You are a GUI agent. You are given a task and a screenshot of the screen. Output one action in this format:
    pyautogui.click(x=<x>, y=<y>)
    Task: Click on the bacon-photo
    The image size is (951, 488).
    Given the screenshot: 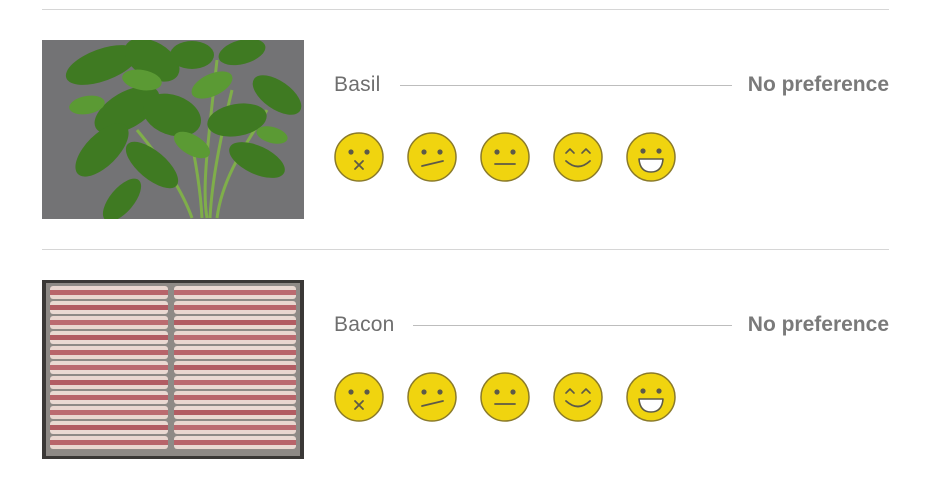 What is the action you would take?
    pyautogui.click(x=173, y=369)
    